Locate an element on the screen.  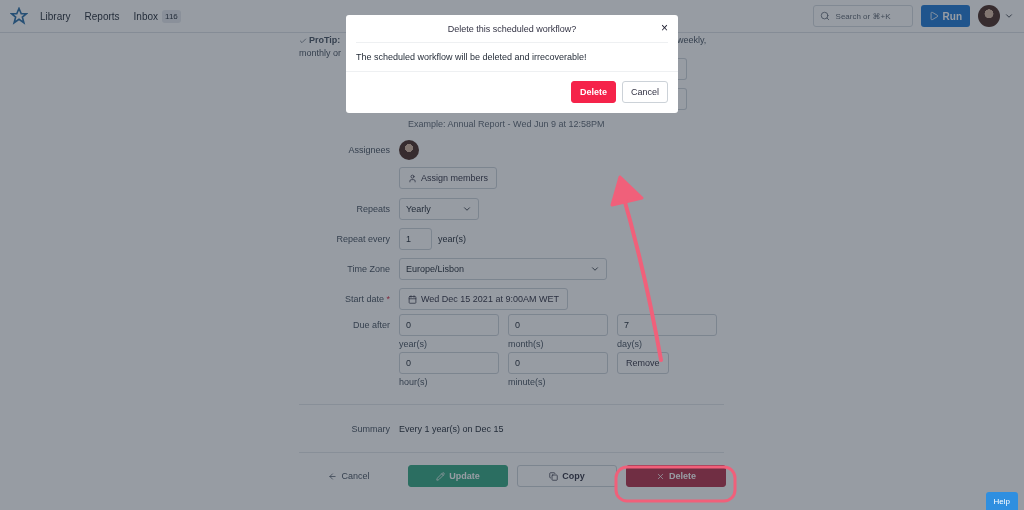
protip-text: ProTip: is located at coordinates (320, 40).